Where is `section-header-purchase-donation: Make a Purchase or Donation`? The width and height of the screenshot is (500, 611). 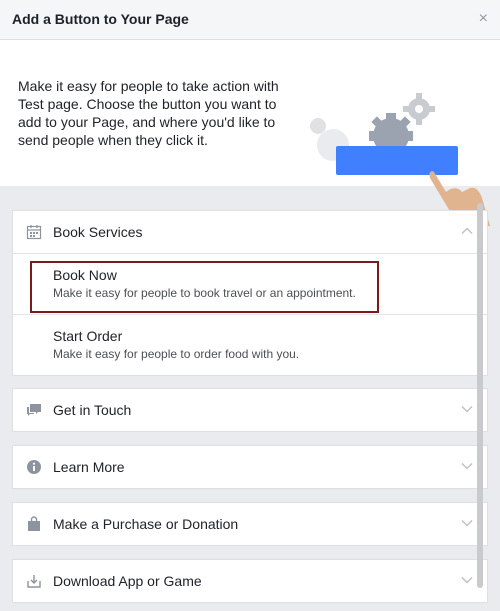
section-header-purchase-donation: Make a Purchase or Donation is located at coordinates (250, 524).